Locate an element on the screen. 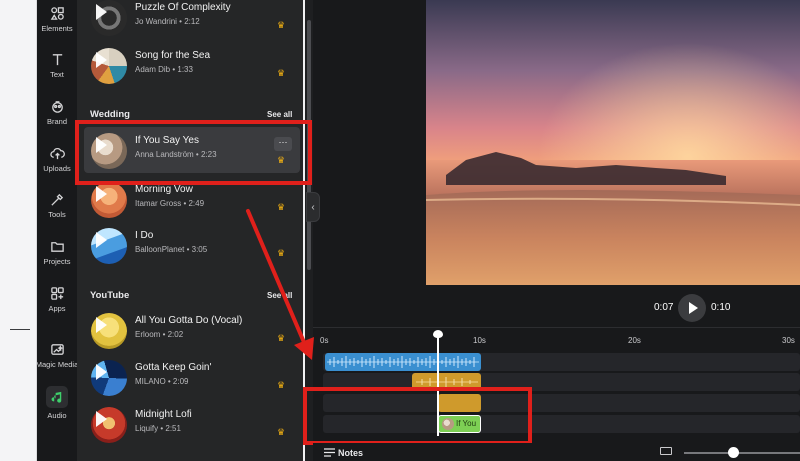  playhead-handle is located at coordinates (438, 334).